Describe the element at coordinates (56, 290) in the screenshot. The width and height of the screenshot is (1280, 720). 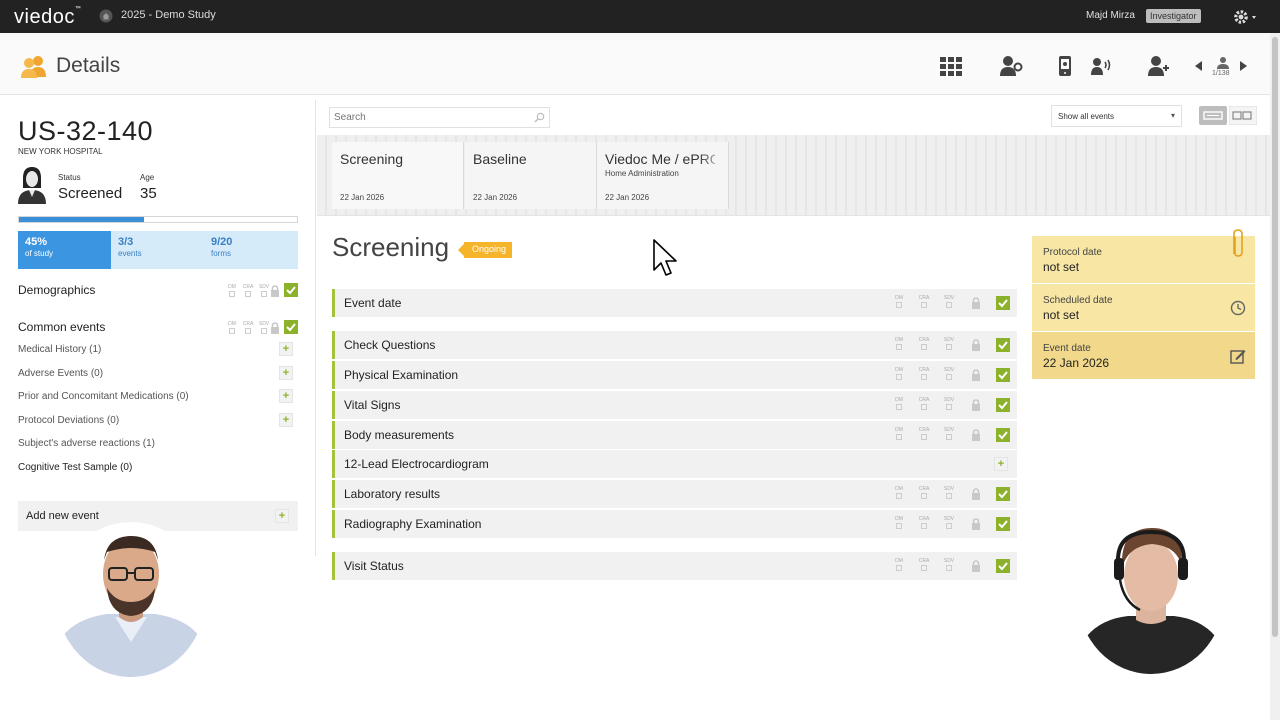
I see `demographics-link: Demographics` at that location.